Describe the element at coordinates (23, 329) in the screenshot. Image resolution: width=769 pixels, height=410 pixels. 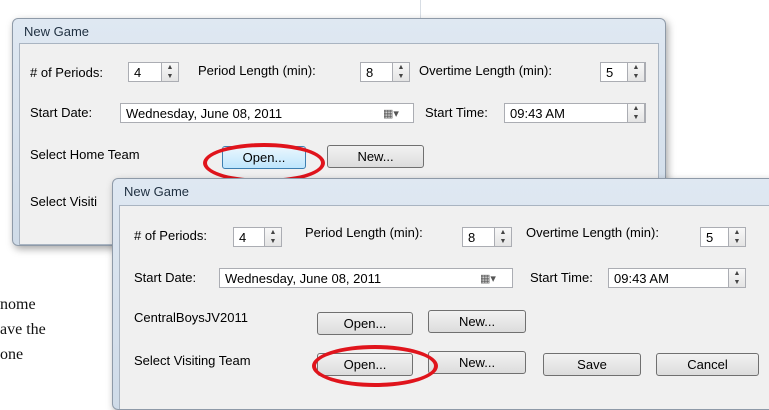
I see `background-text-line2: ave the` at that location.